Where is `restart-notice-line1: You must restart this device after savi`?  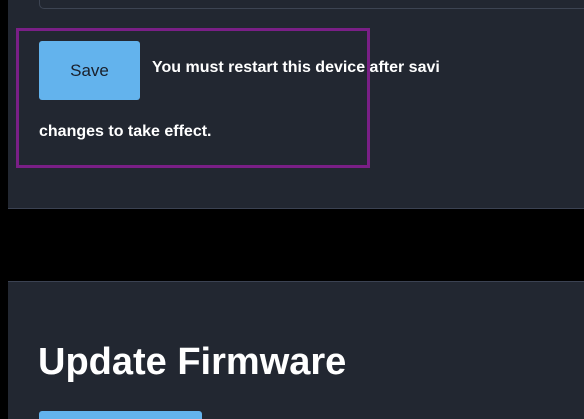 restart-notice-line1: You must restart this device after savi is located at coordinates (296, 67).